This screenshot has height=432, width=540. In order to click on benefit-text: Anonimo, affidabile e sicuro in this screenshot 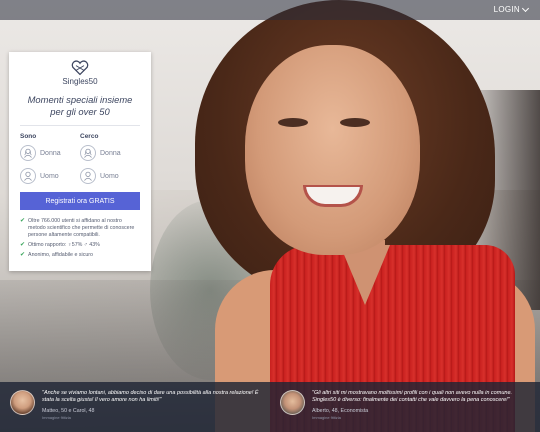, I will do `click(61, 255)`.